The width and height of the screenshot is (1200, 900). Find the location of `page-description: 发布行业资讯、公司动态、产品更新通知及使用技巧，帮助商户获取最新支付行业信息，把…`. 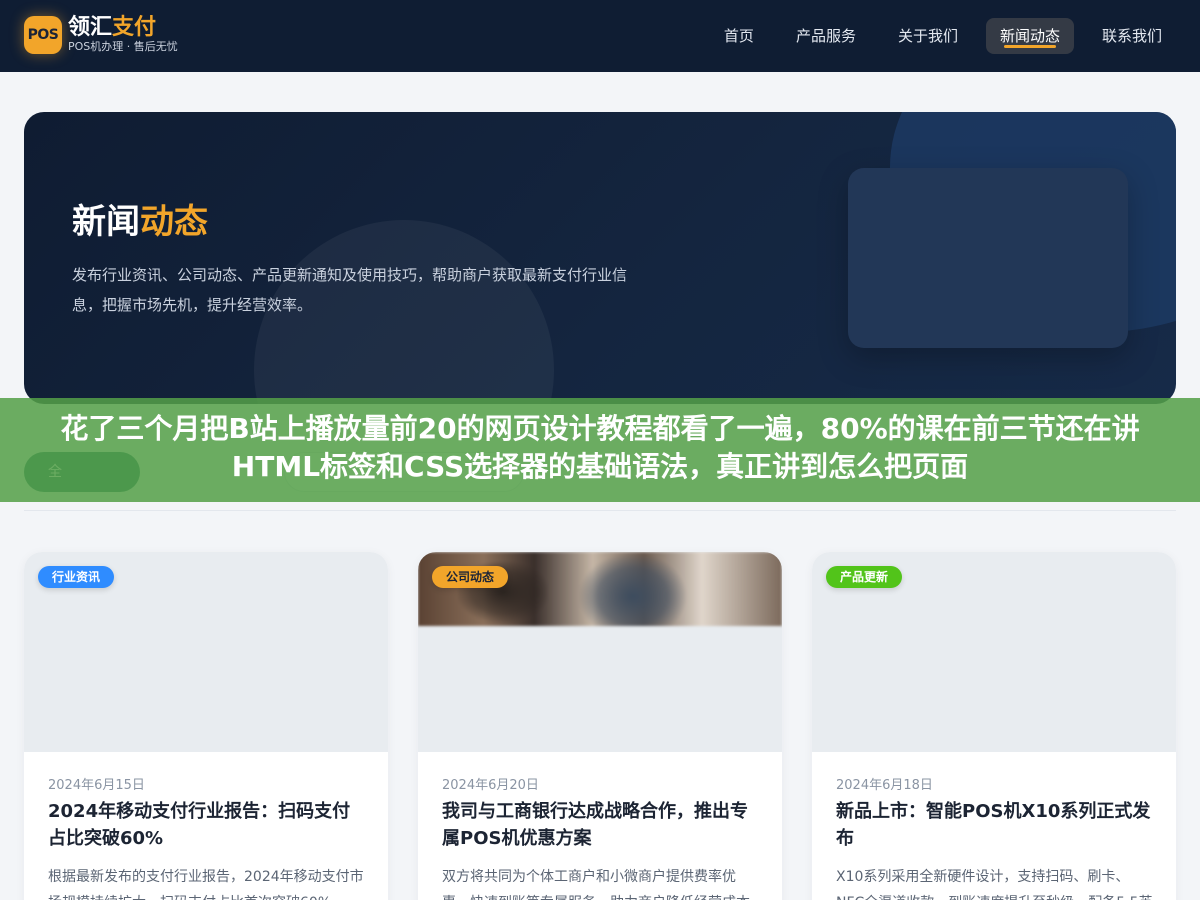

page-description: 发布行业资讯、公司动态、产品更新通知及使用技巧，帮助商户获取最新支付行业信息，把… is located at coordinates (350, 290).